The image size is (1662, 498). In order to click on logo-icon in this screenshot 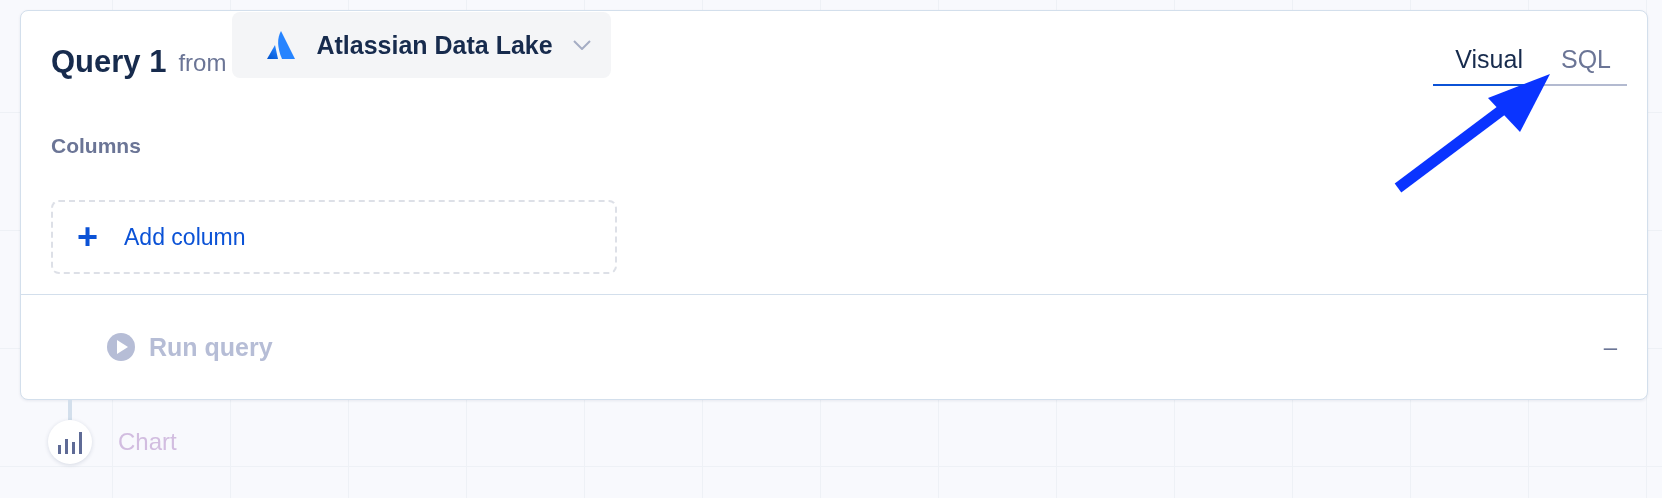, I will do `click(281, 45)`.